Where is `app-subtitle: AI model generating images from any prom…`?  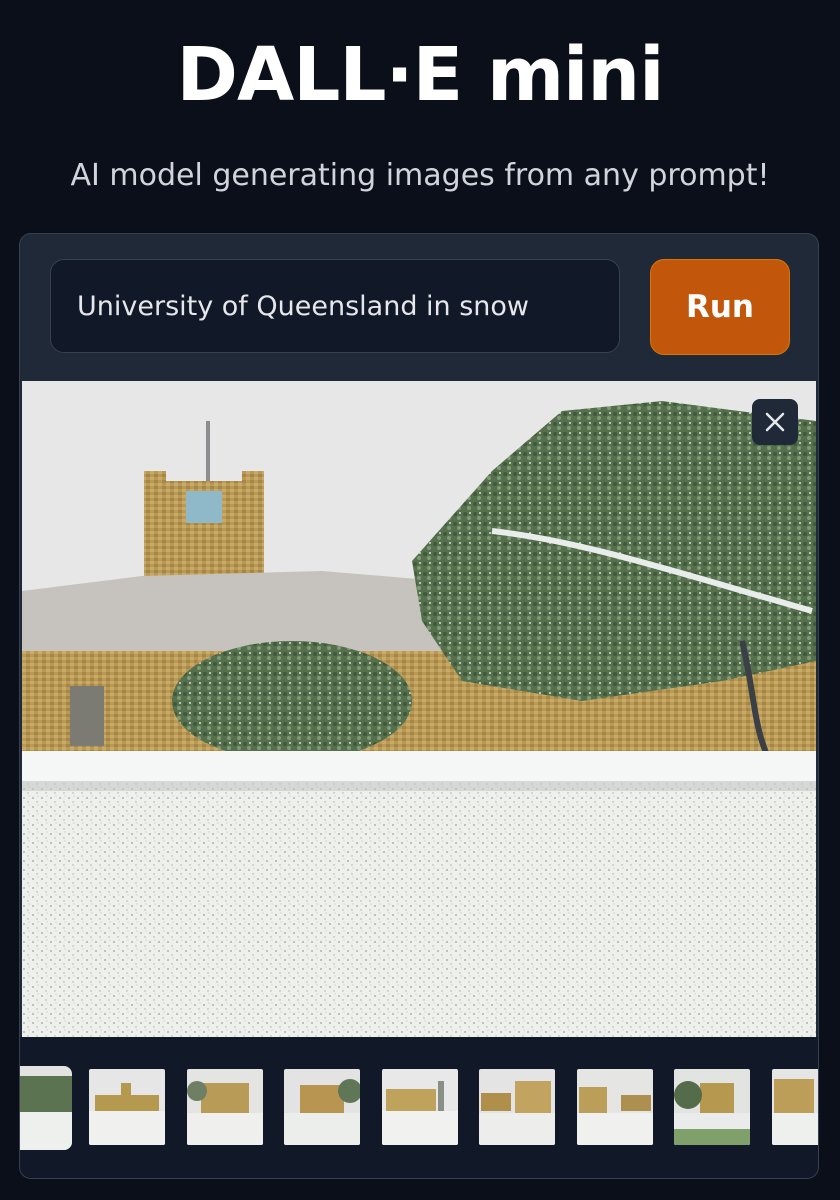 app-subtitle: AI model generating images from any prom… is located at coordinates (420, 175).